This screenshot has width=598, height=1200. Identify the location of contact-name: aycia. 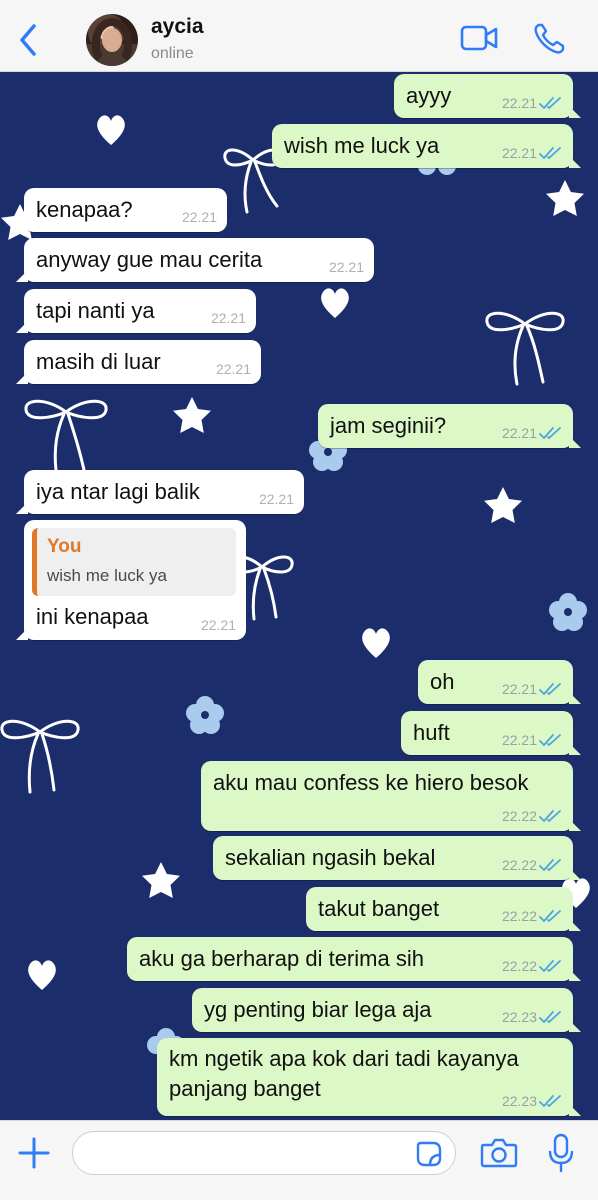
(177, 27).